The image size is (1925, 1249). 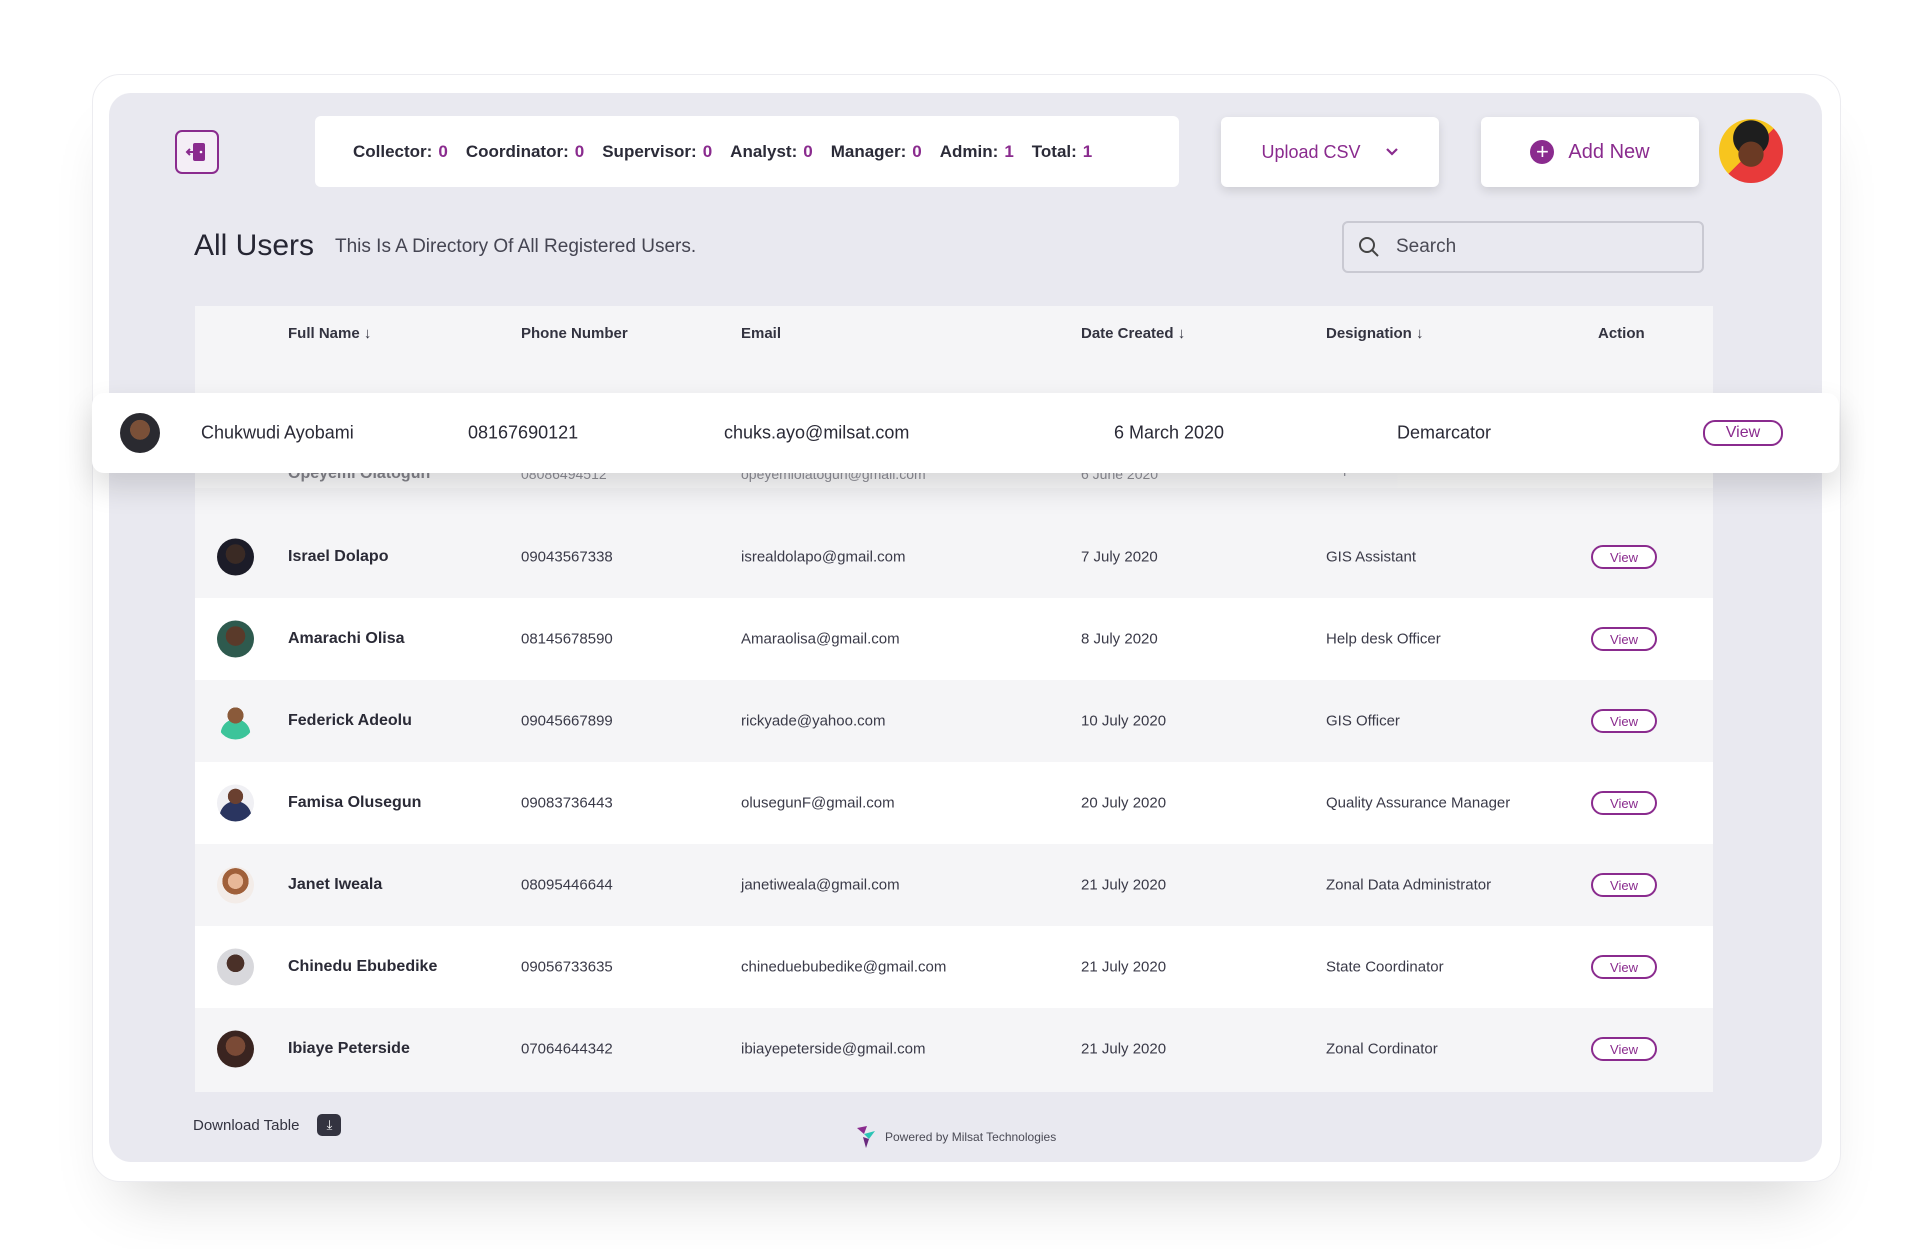 I want to click on search-box, so click(x=1523, y=247).